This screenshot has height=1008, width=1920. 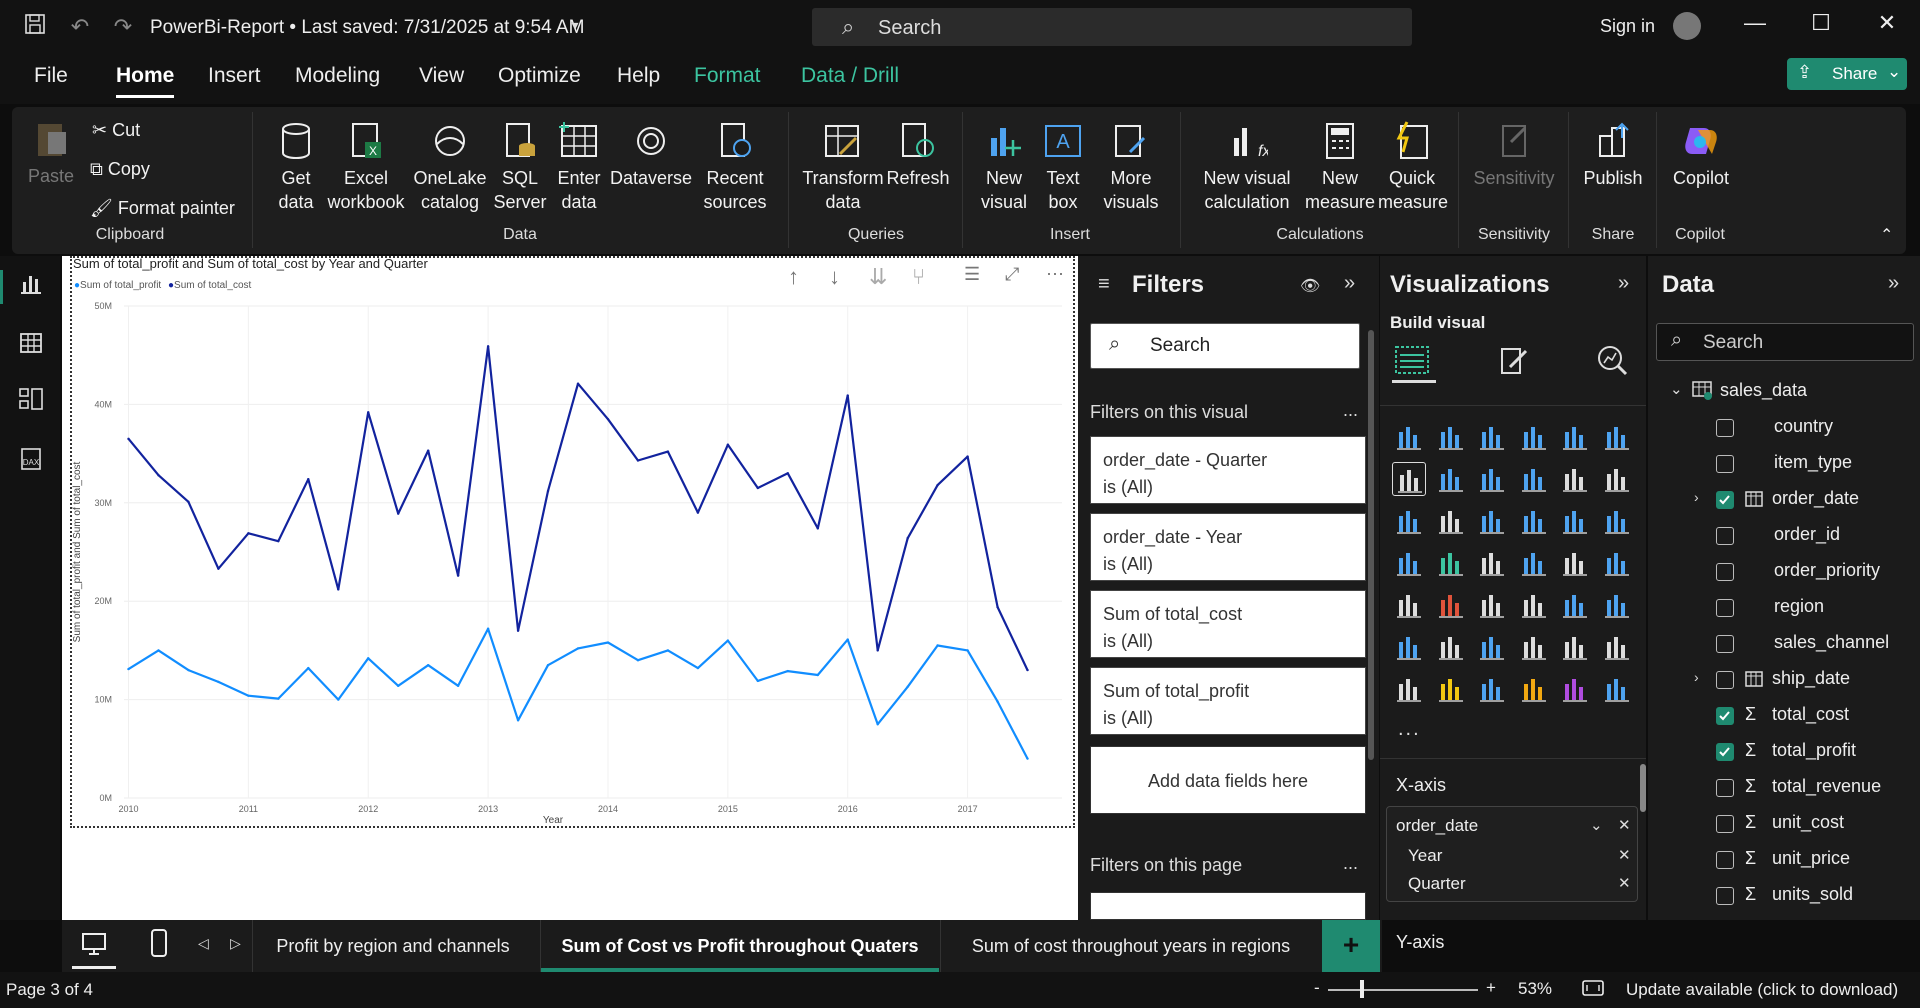 What do you see at coordinates (1228, 547) in the screenshot?
I see `filter-card: order_date - Year is (All)` at bounding box center [1228, 547].